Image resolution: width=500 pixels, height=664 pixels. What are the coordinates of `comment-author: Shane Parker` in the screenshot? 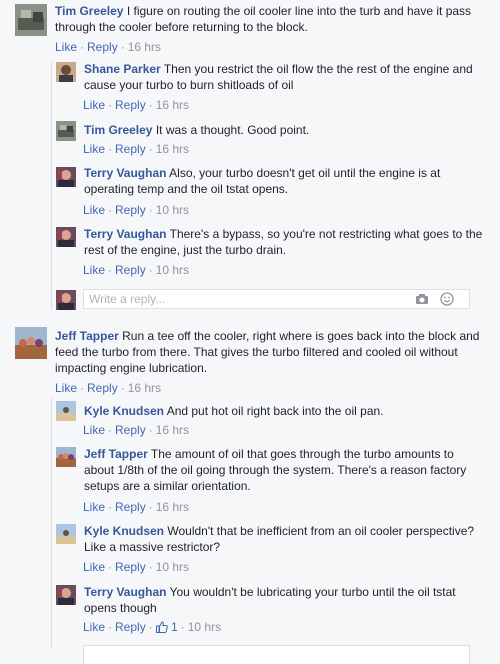 It's located at (122, 69).